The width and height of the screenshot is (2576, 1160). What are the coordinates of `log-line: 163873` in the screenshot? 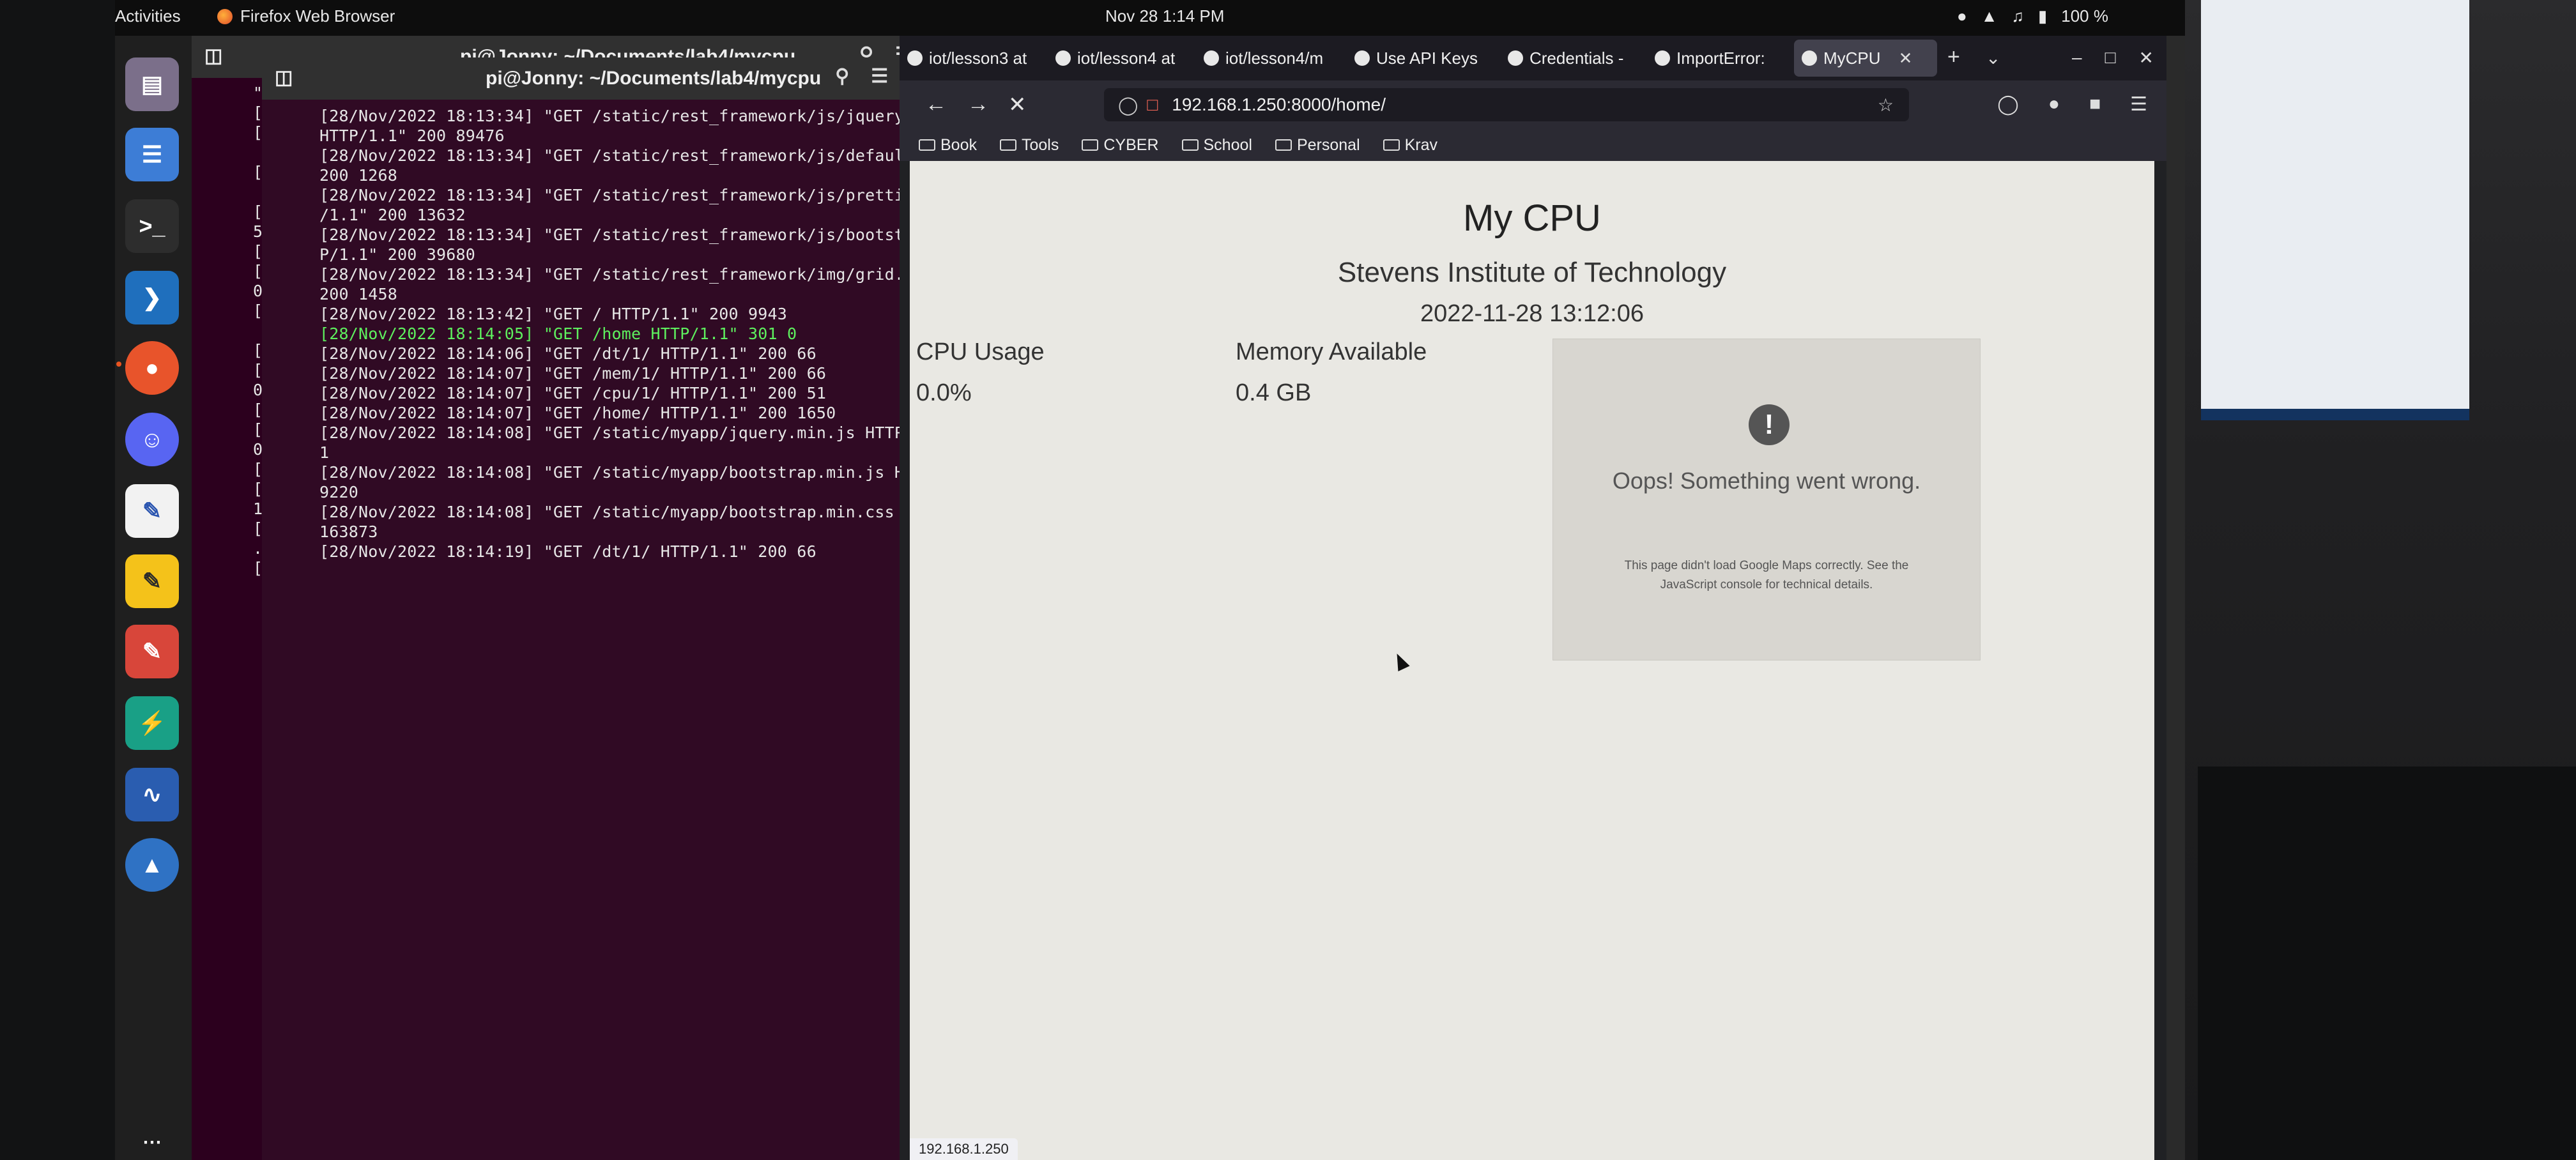 It's located at (348, 532).